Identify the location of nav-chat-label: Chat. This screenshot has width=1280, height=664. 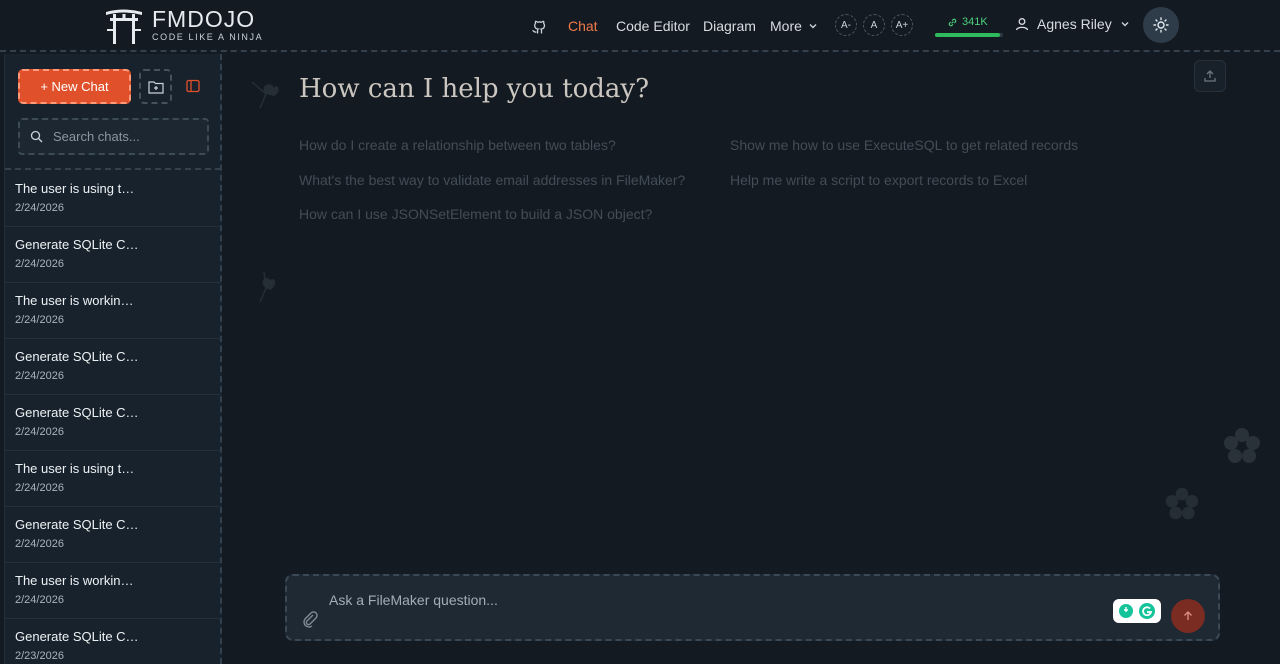
(583, 26).